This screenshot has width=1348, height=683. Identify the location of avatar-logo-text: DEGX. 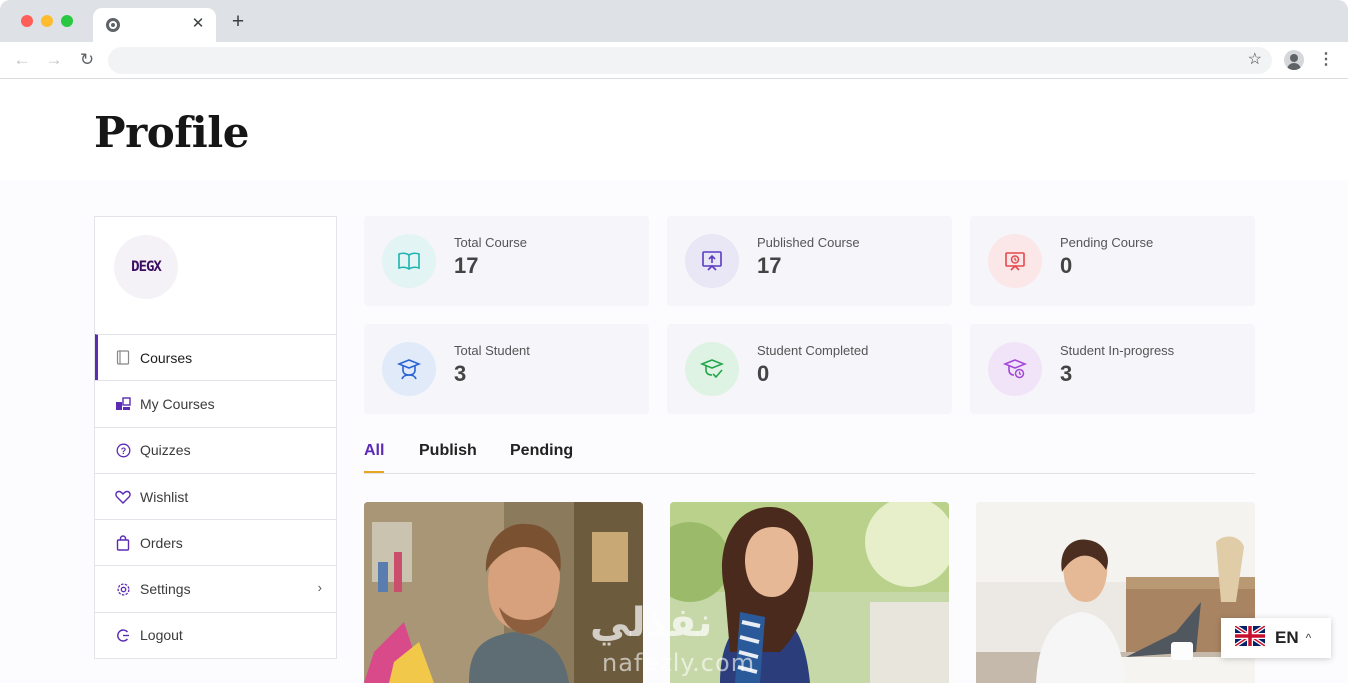
(146, 267).